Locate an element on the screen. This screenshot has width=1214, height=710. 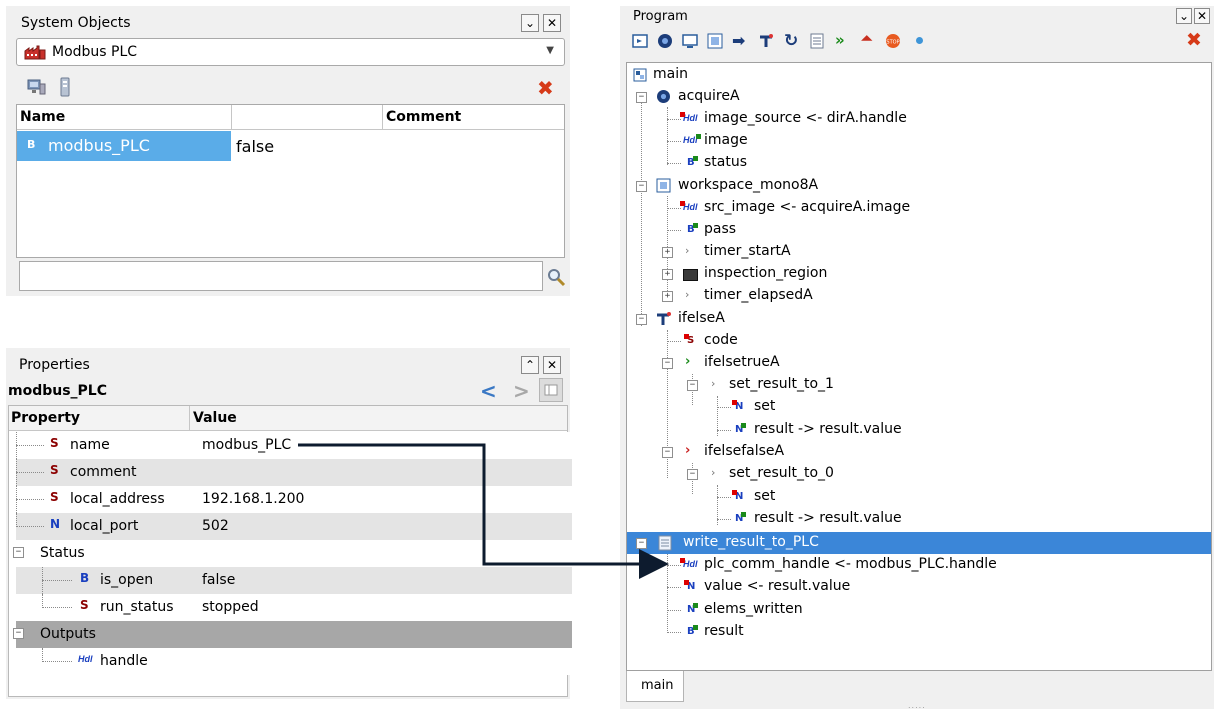
tree-node-input: Hdl plc_comm_handle <- modbus_PLC.handle is located at coordinates (919, 565).